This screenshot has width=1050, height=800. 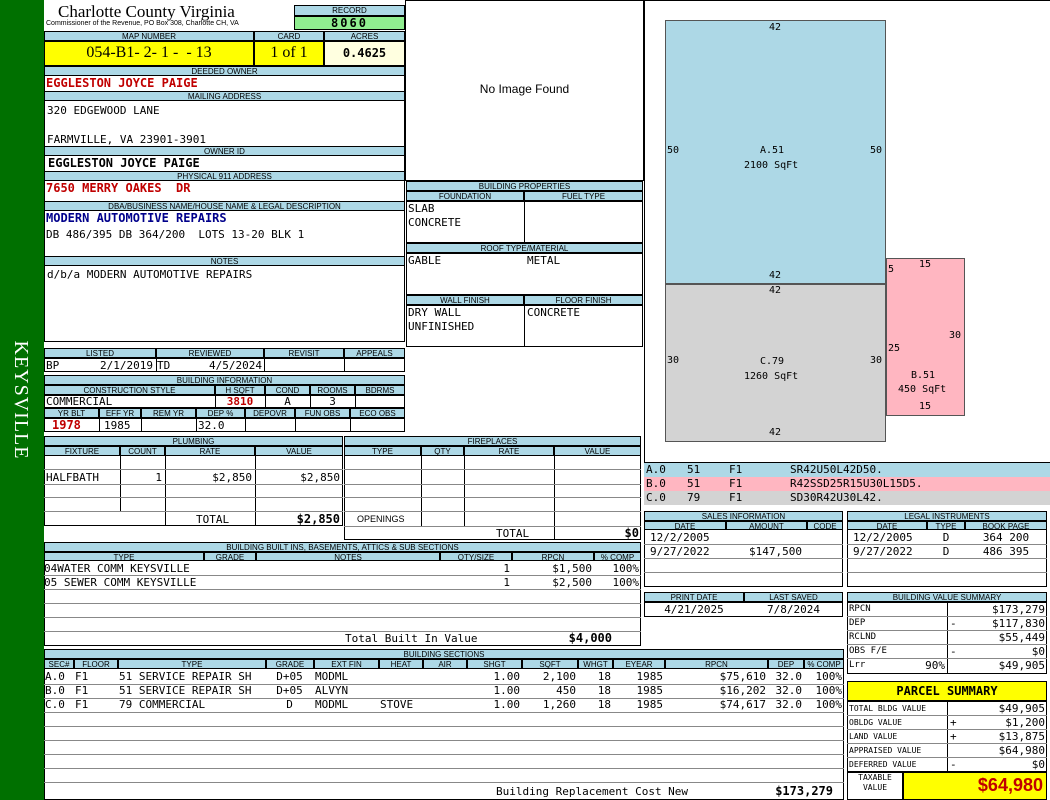 What do you see at coordinates (650, 676) in the screenshot?
I see `section-cell: 1985` at bounding box center [650, 676].